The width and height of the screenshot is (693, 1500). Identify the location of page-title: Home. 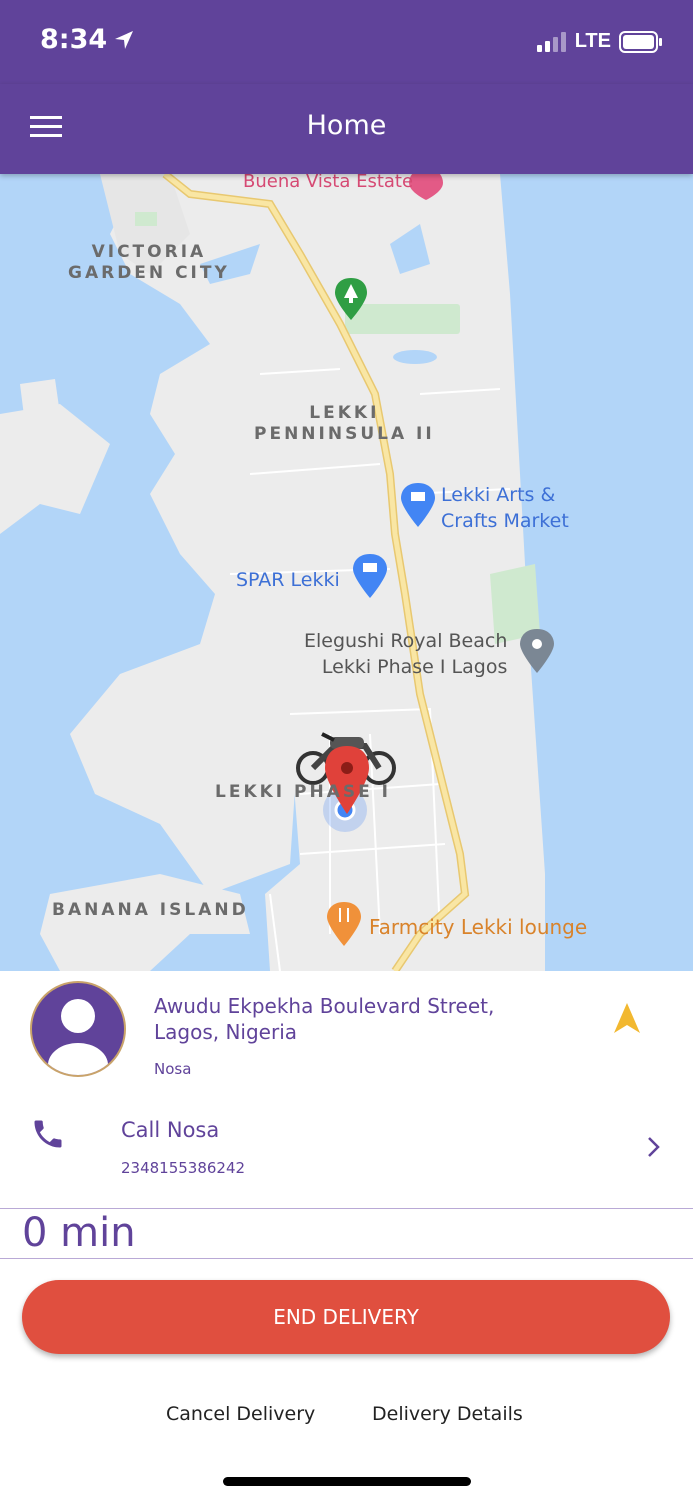
(346, 125).